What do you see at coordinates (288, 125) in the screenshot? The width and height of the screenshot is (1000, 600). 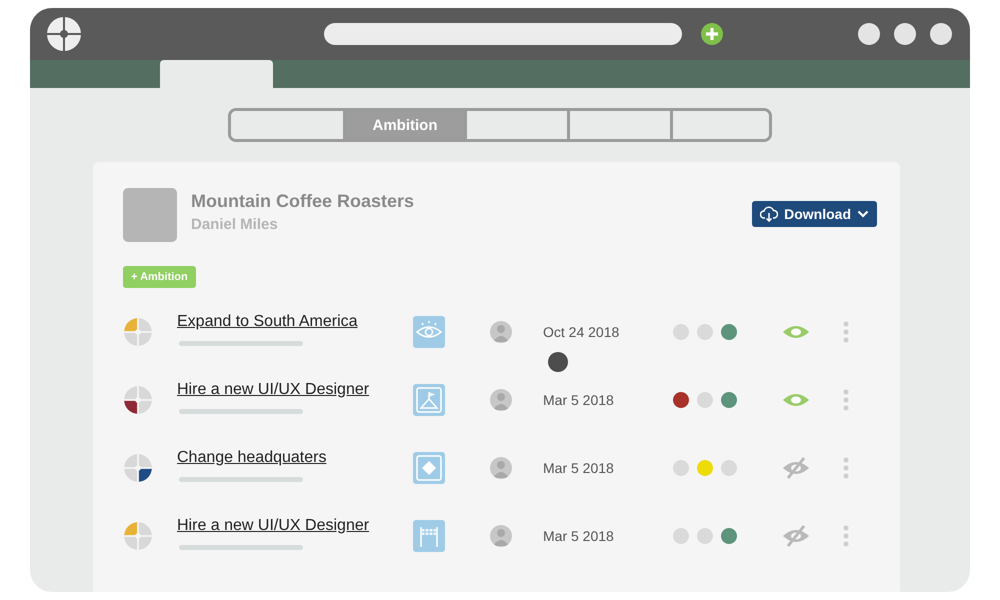 I see `segment-tab` at bounding box center [288, 125].